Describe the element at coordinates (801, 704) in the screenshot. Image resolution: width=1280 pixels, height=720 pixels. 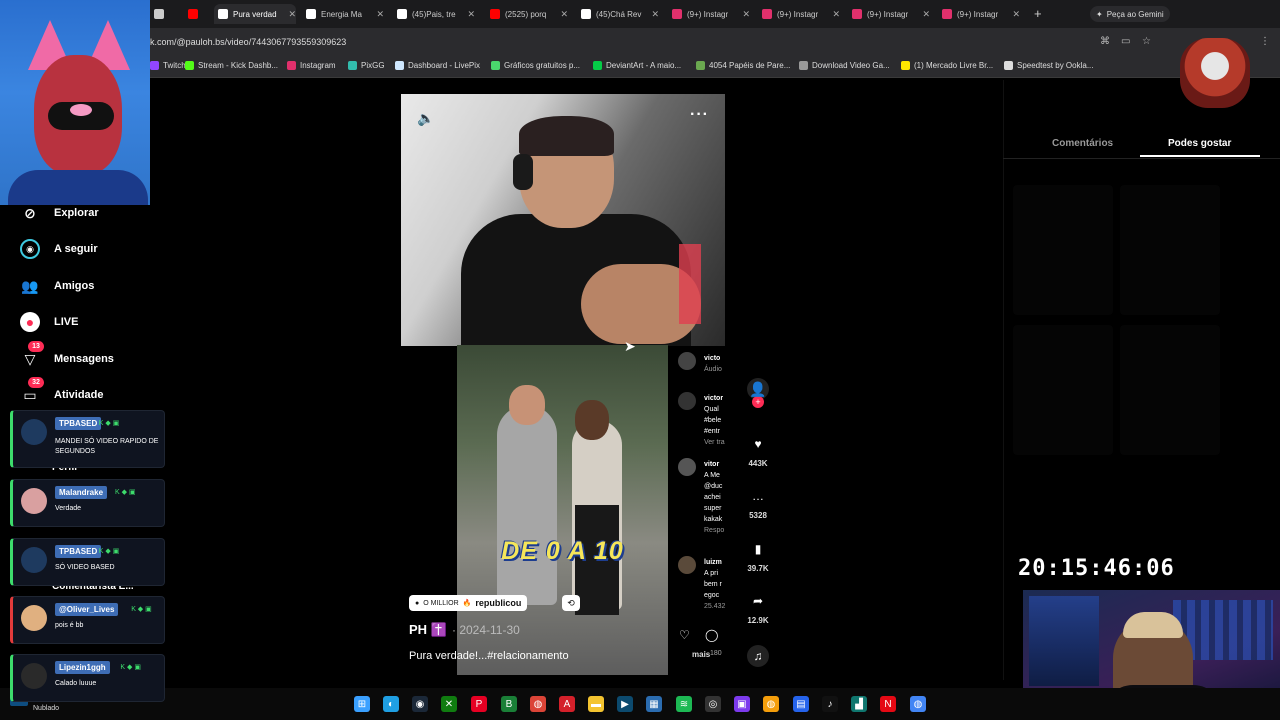
I see `calendar-icon: ▤` at that location.